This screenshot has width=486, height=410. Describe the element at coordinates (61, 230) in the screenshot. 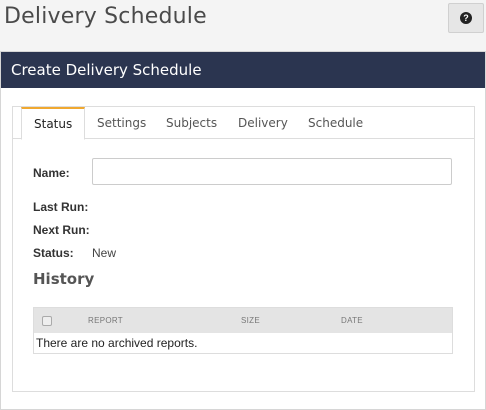

I see `next-run-label: Next Run:` at that location.